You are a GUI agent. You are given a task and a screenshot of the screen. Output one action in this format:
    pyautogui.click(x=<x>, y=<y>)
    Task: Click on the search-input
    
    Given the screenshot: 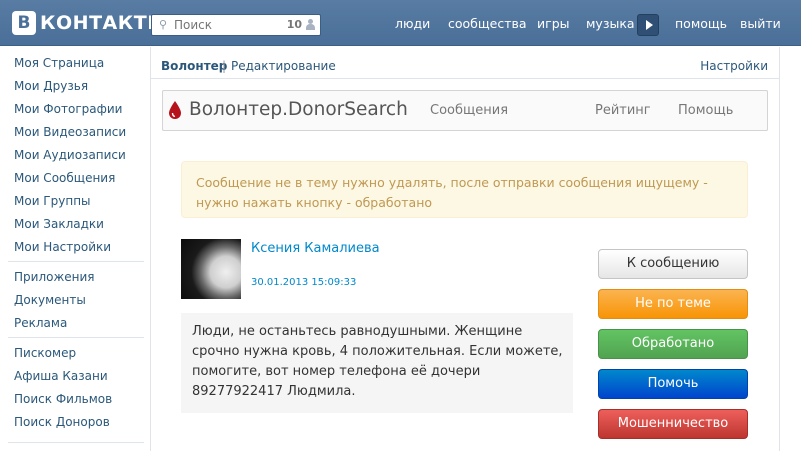 What is the action you would take?
    pyautogui.click(x=229, y=25)
    